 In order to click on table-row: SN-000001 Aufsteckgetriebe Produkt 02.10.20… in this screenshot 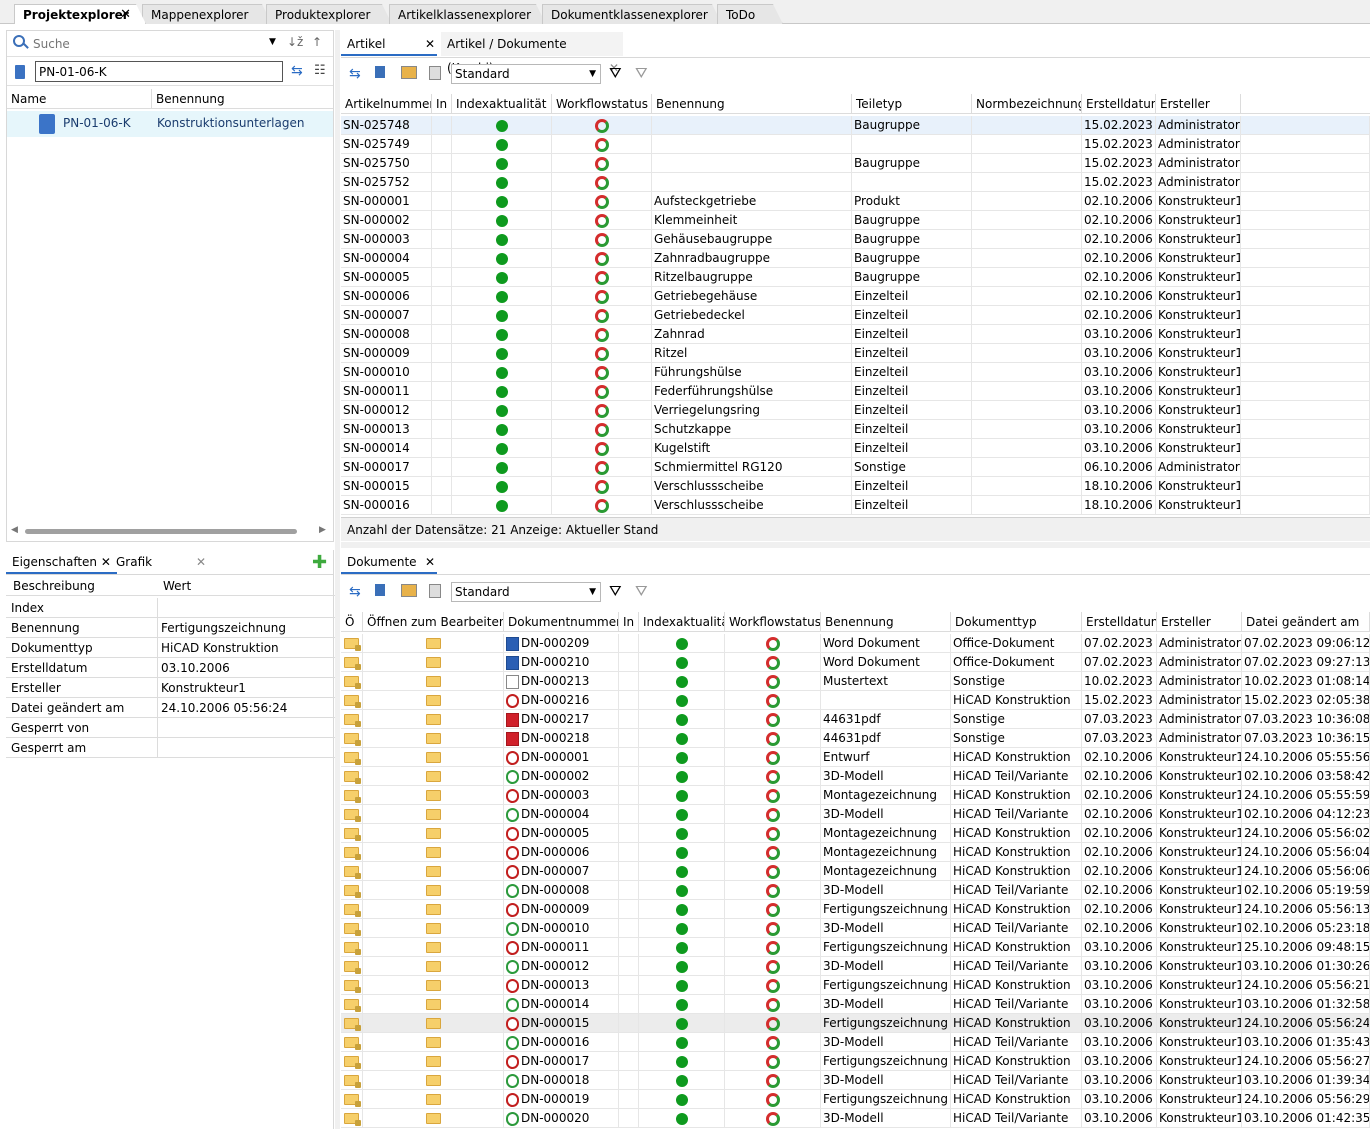, I will do `click(855, 201)`.